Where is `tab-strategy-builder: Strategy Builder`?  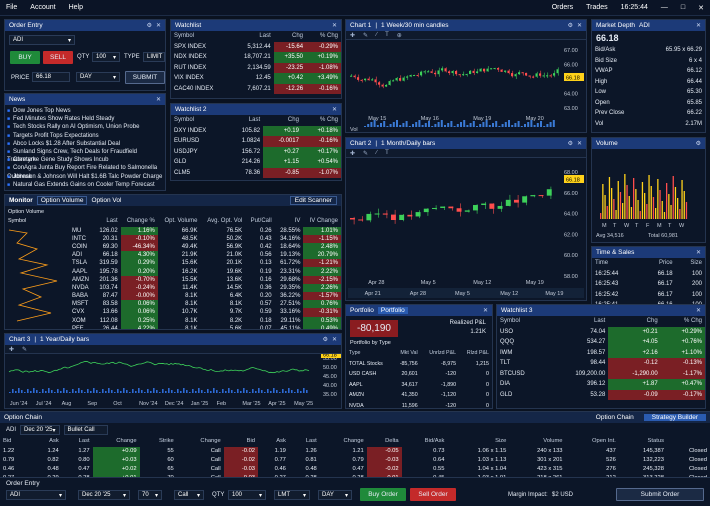 tab-strategy-builder: Strategy Builder is located at coordinates (674, 417).